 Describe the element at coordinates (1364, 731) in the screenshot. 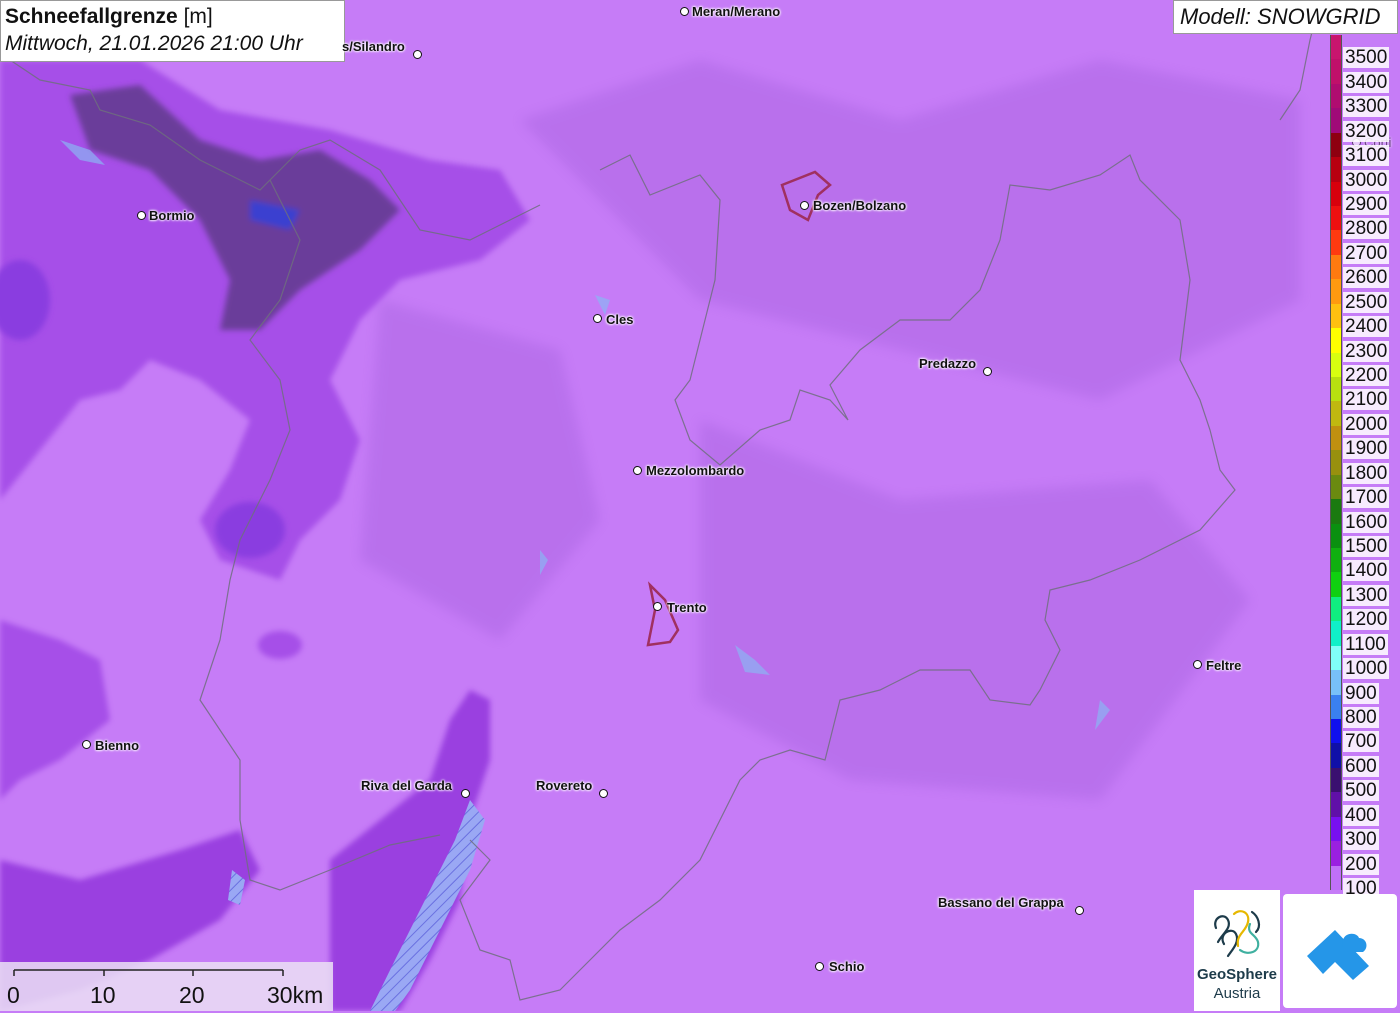

I see `legend-item: 700` at that location.